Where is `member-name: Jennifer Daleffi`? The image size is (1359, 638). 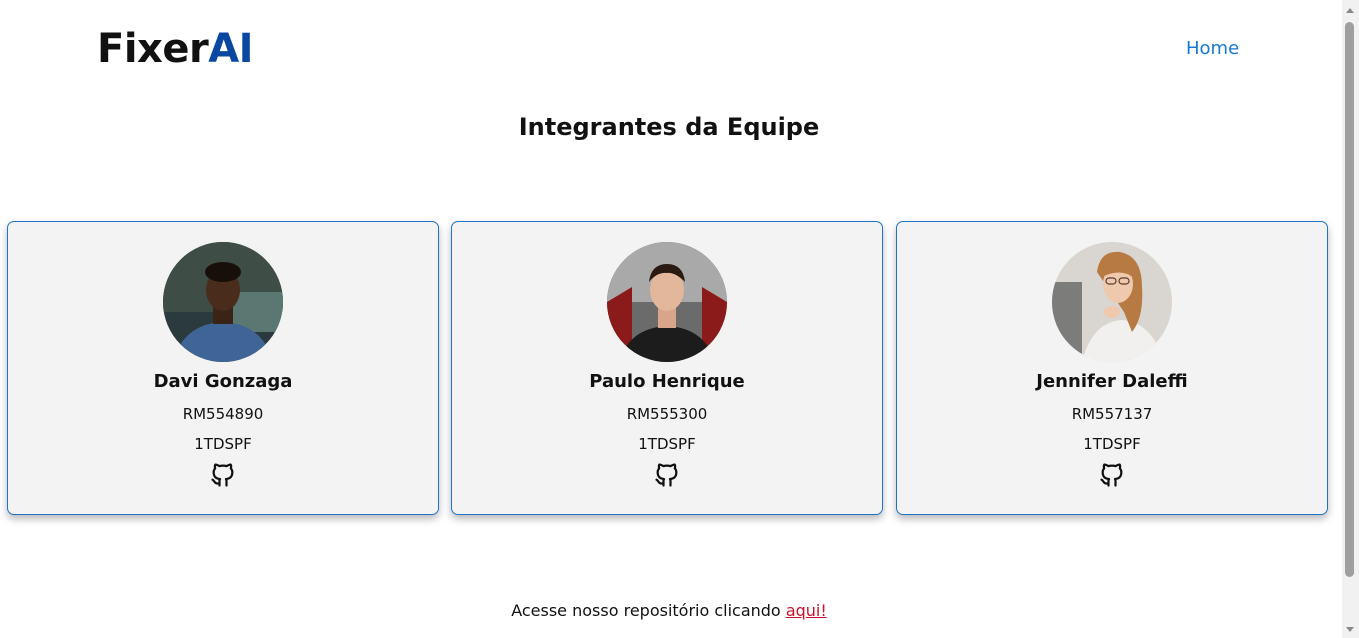 member-name: Jennifer Daleffi is located at coordinates (1112, 381).